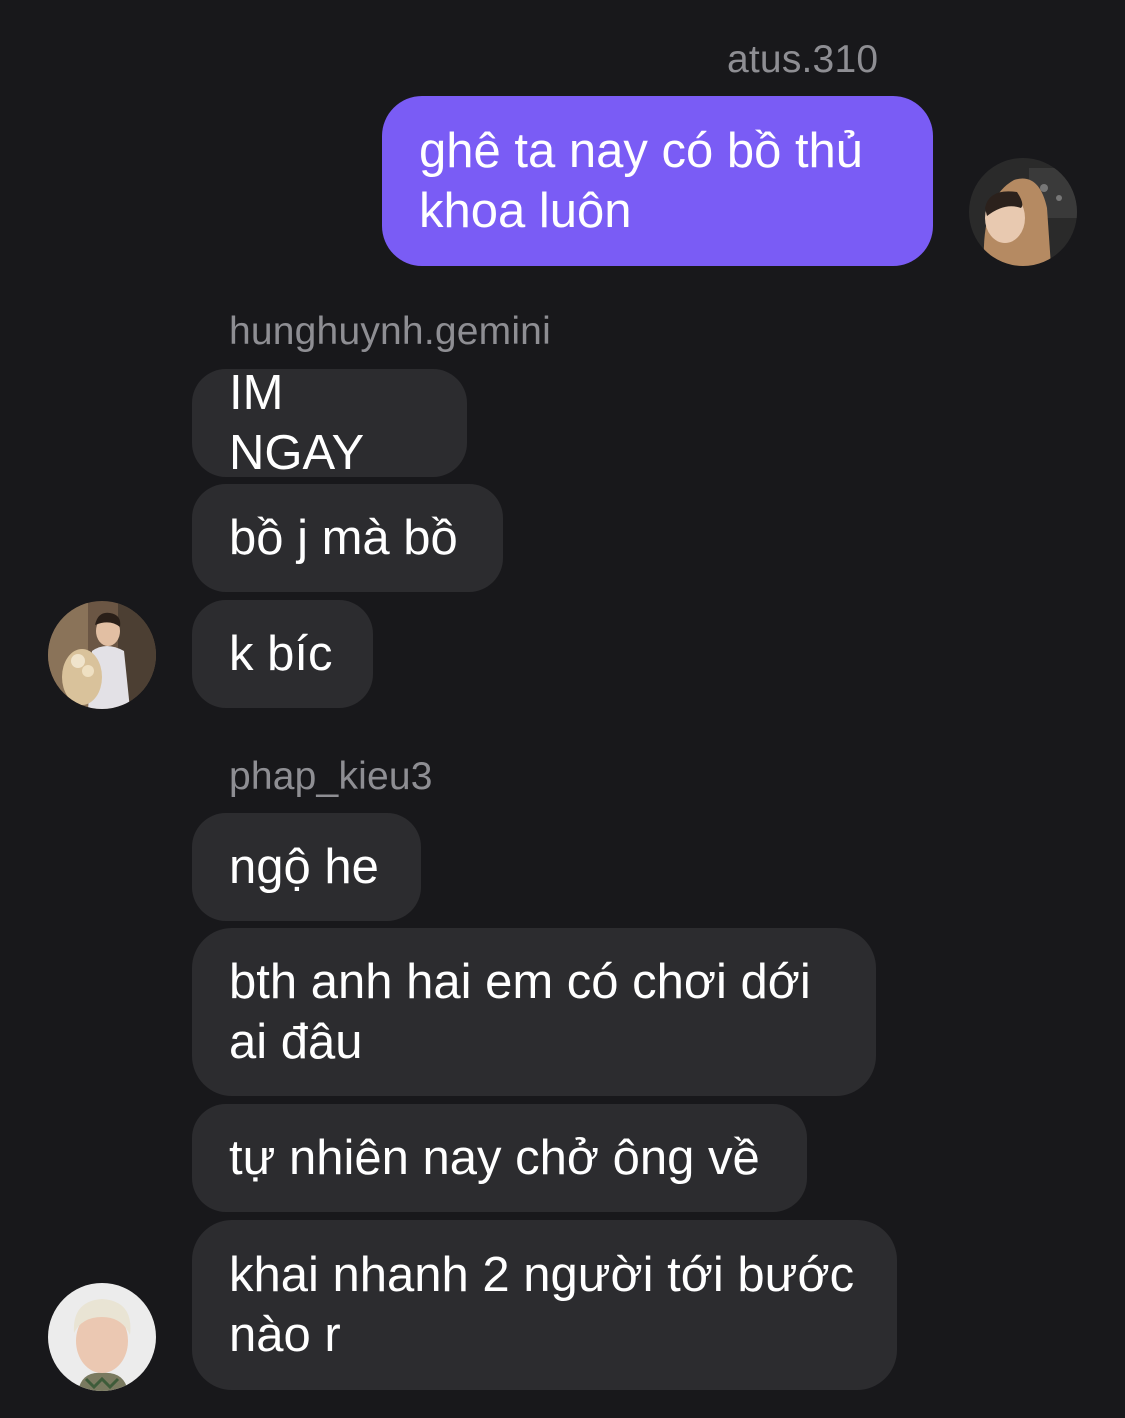 The height and width of the screenshot is (1418, 1125). I want to click on sender-name-hunghuynh: hunghuynh.gemini, so click(390, 331).